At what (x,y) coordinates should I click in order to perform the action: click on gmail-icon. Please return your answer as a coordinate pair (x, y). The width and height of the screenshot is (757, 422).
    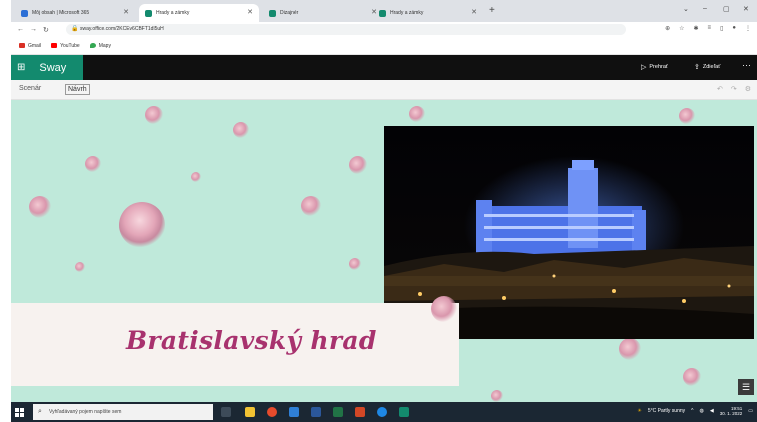
    Looking at the image, I should click on (22, 45).